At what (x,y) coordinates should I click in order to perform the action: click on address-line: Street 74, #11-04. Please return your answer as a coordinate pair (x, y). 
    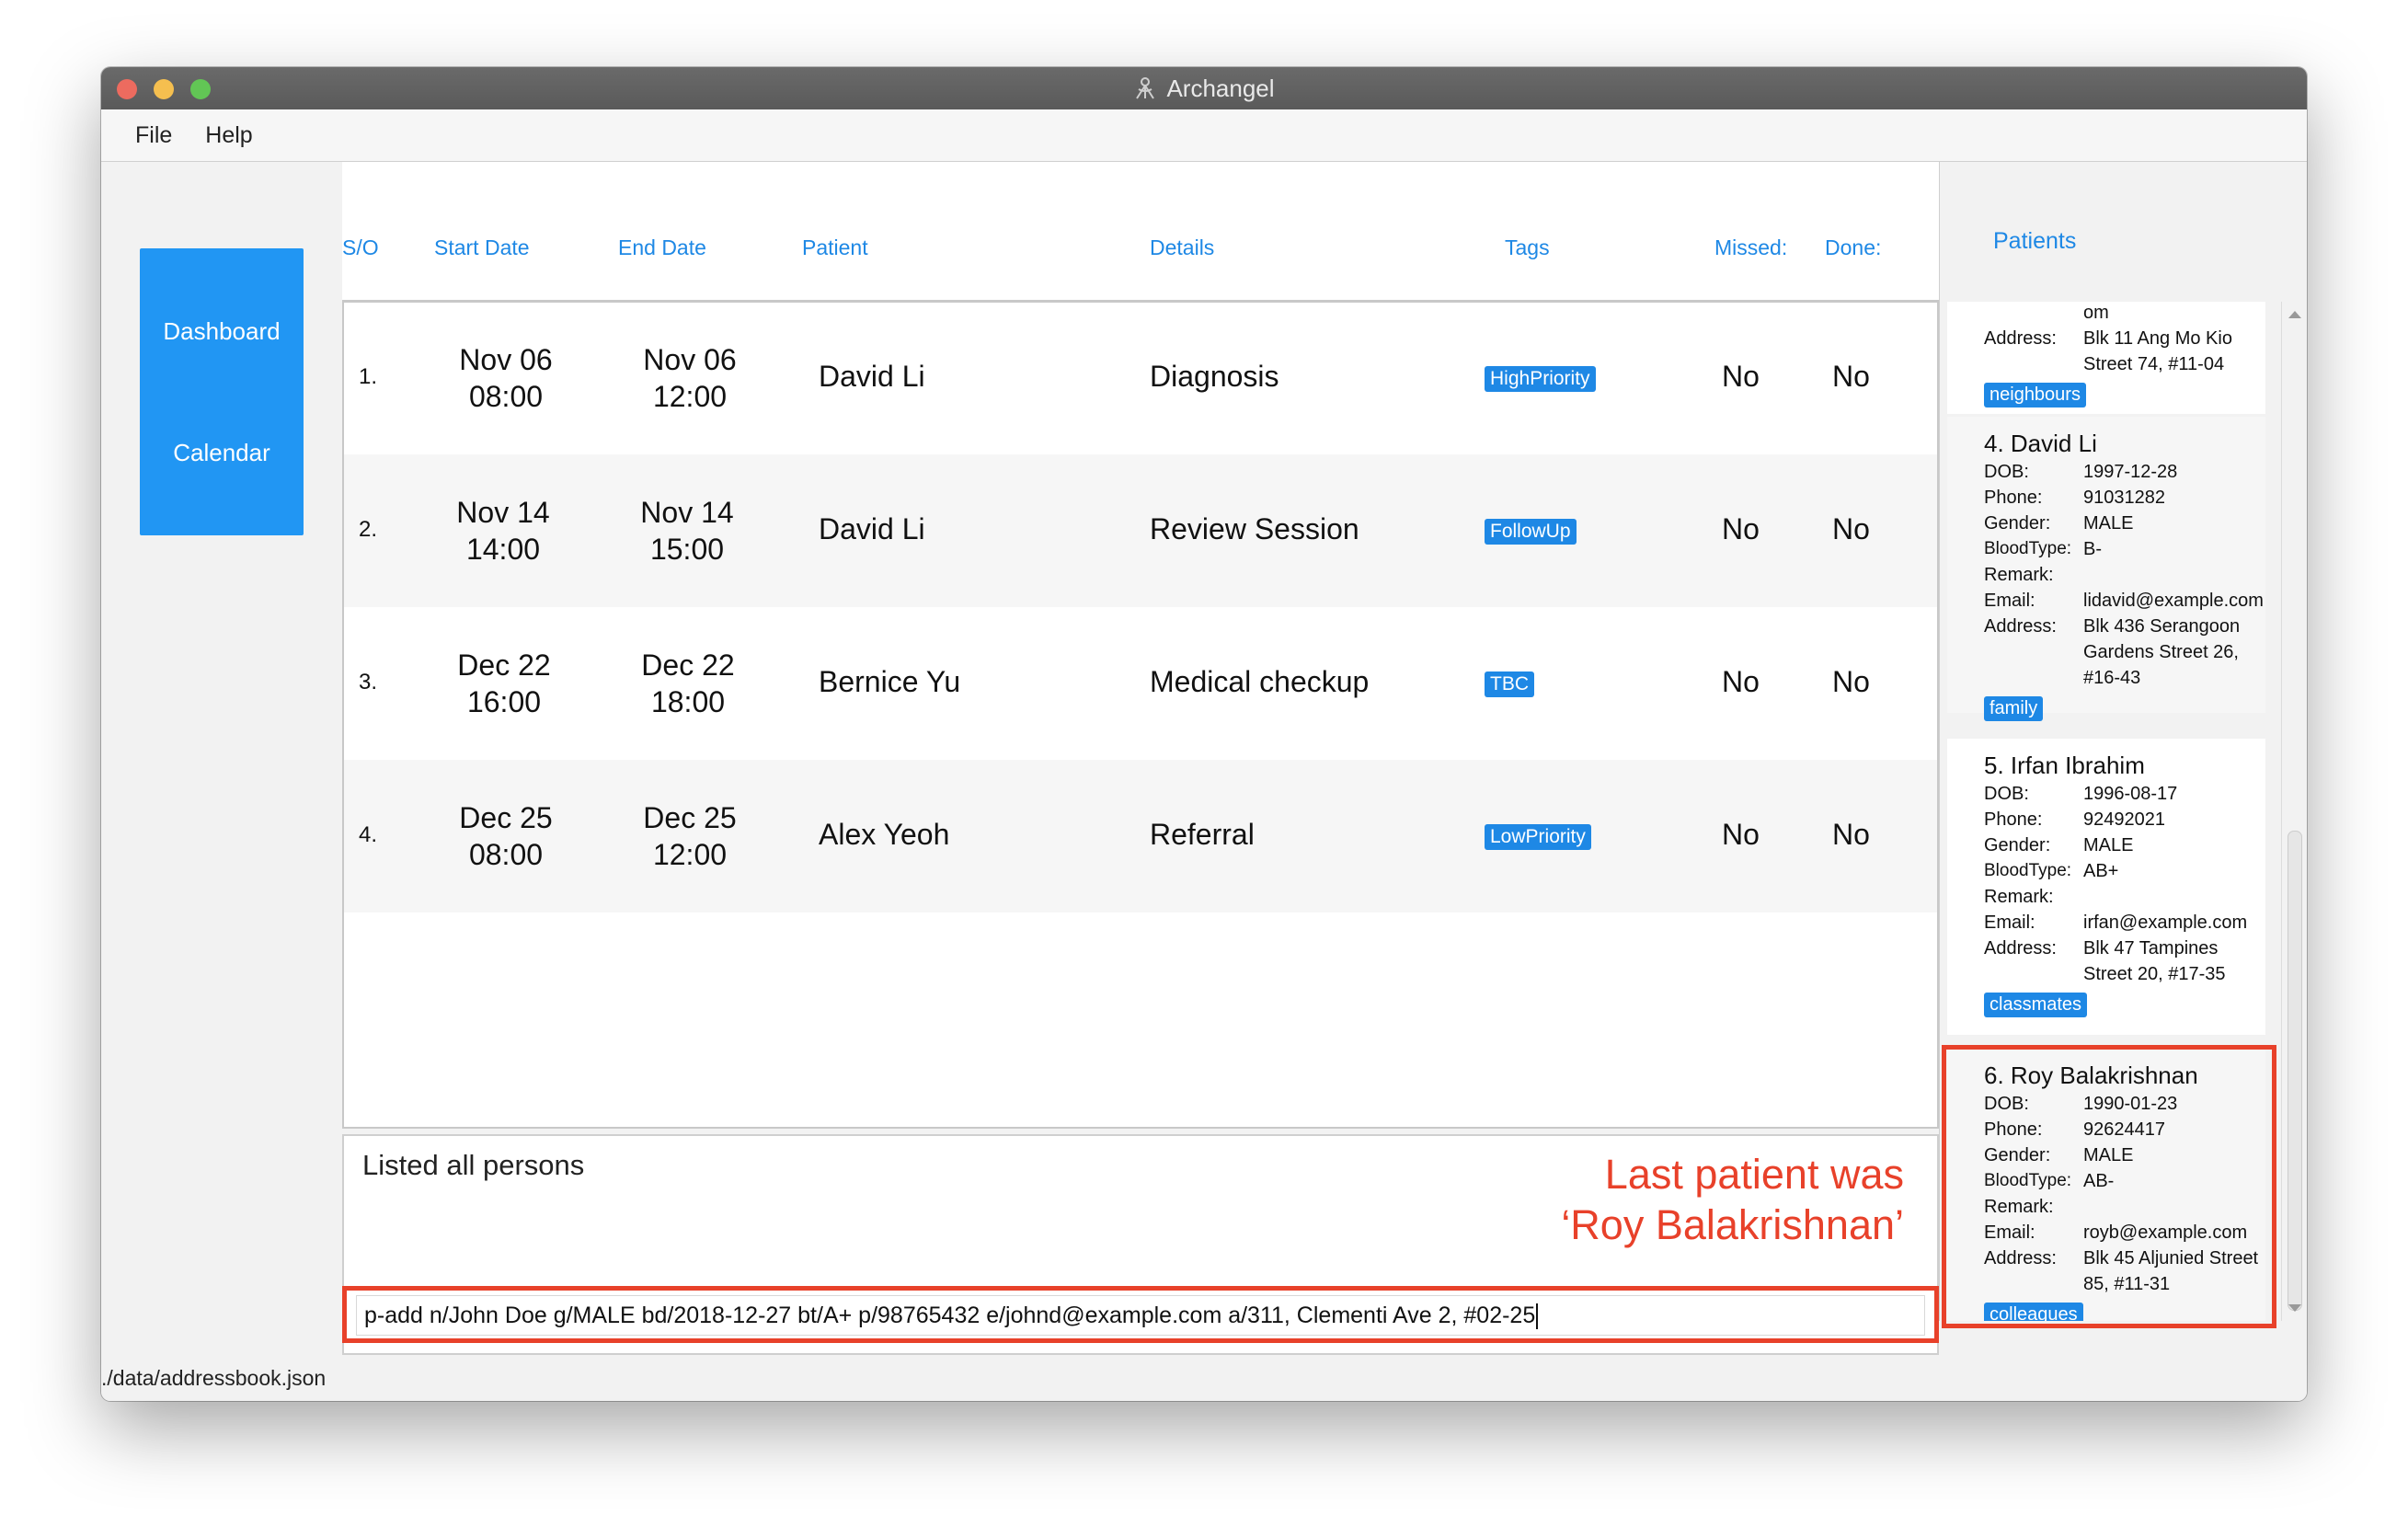
    Looking at the image, I should click on (2154, 364).